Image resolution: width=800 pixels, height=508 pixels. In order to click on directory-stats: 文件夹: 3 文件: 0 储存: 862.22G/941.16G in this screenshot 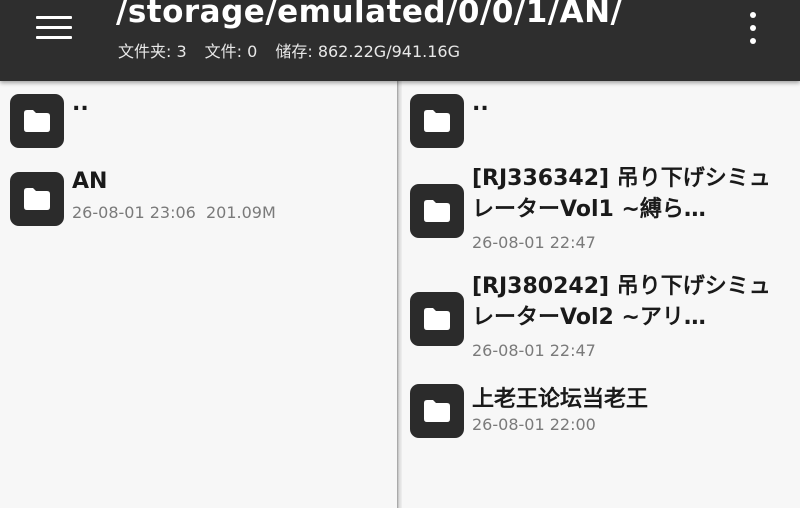, I will do `click(298, 50)`.